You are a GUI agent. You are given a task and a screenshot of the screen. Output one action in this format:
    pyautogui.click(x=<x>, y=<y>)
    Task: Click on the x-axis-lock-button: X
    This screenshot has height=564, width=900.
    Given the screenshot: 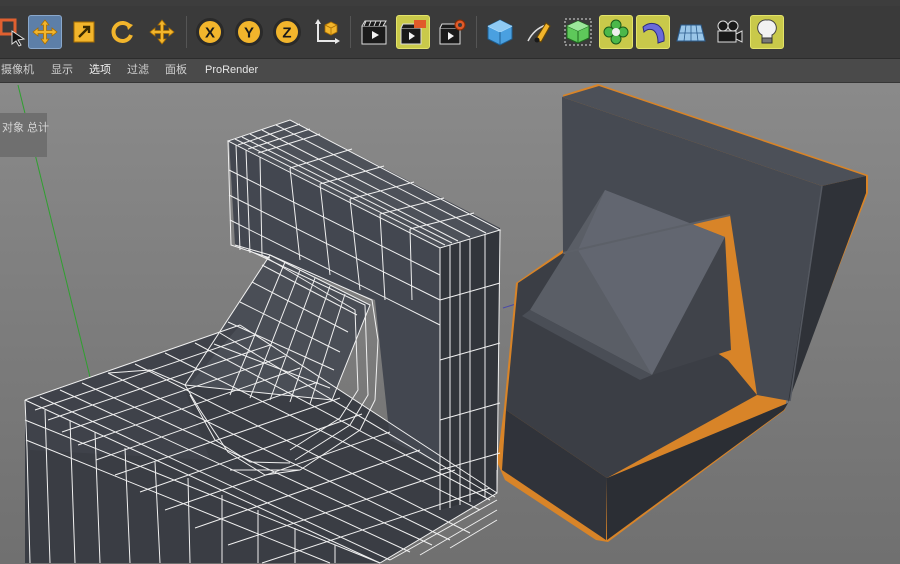 What is the action you would take?
    pyautogui.click(x=210, y=32)
    